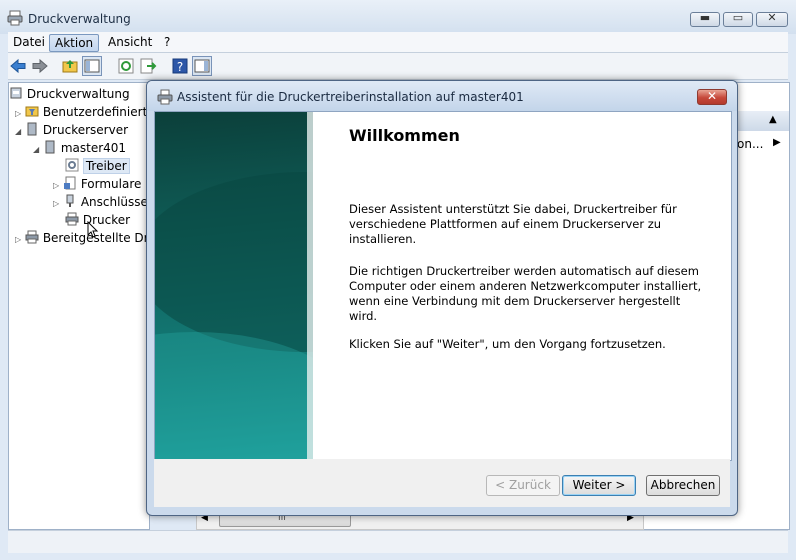 Image resolution: width=796 pixels, height=560 pixels. What do you see at coordinates (114, 202) in the screenshot?
I see `tree-label-anschluesse: Anschlüsse` at bounding box center [114, 202].